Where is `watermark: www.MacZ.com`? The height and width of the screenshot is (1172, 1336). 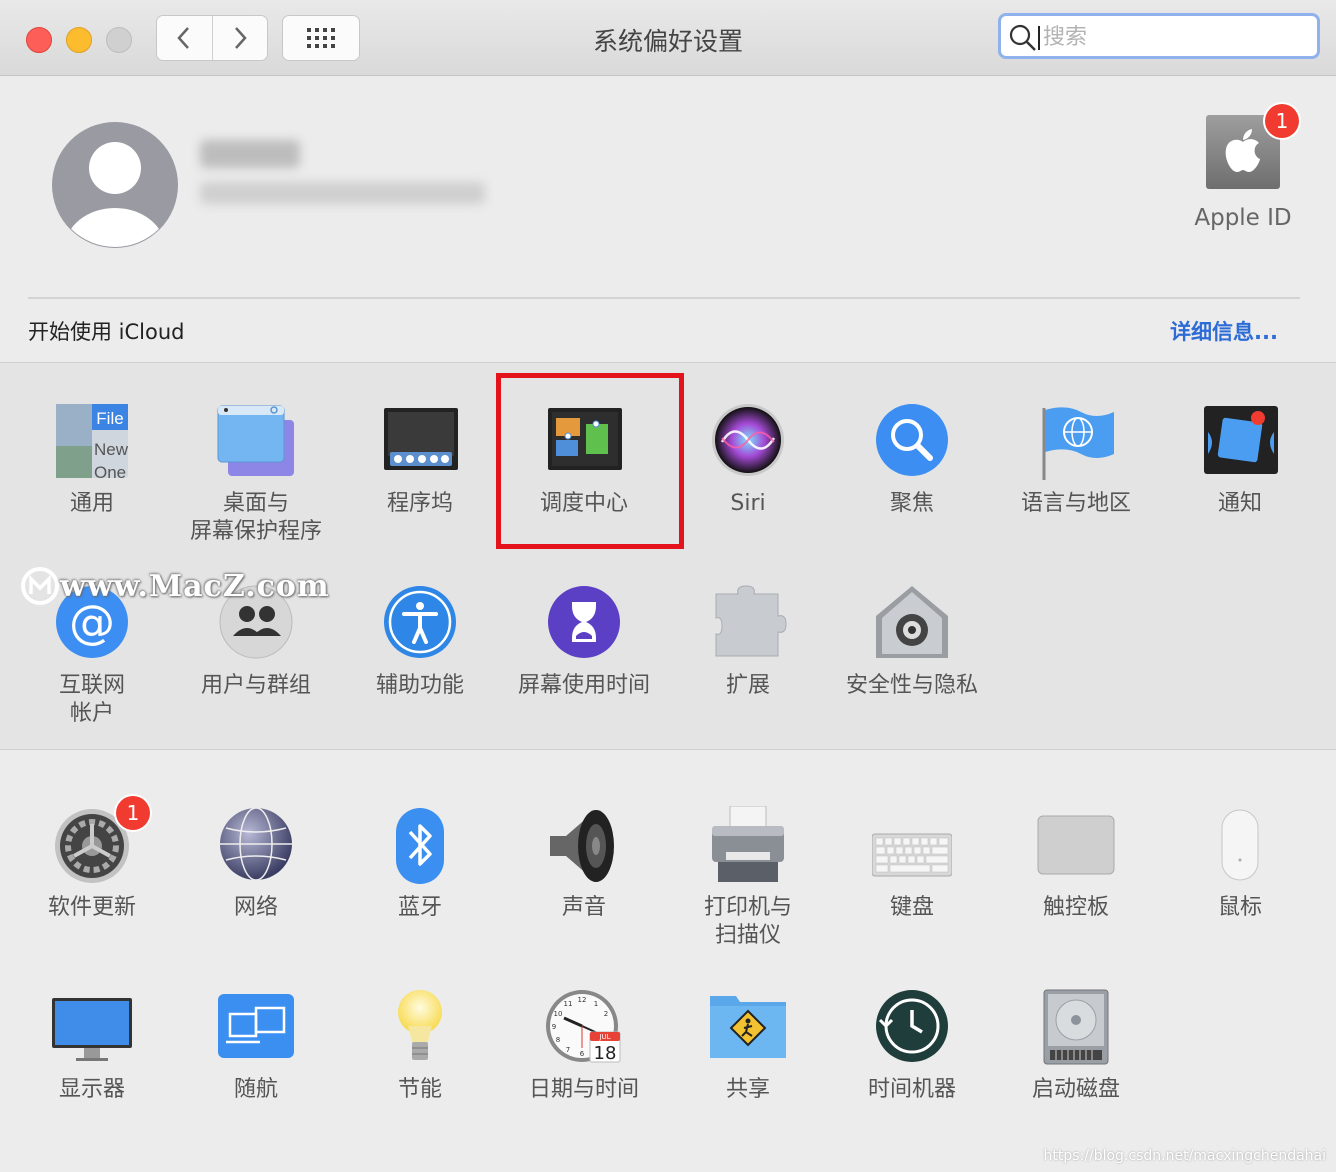 watermark: www.MacZ.com is located at coordinates (175, 586).